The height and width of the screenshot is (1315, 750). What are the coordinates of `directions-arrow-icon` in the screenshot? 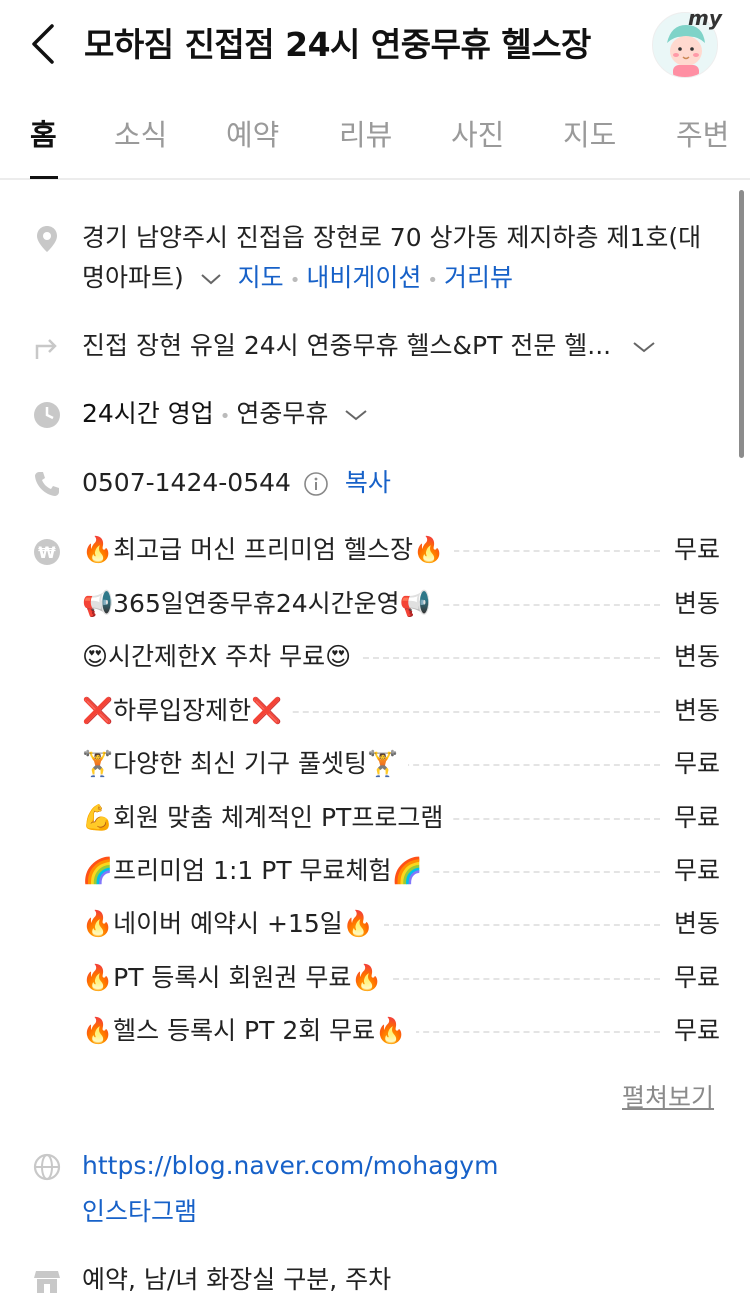 It's located at (46, 349).